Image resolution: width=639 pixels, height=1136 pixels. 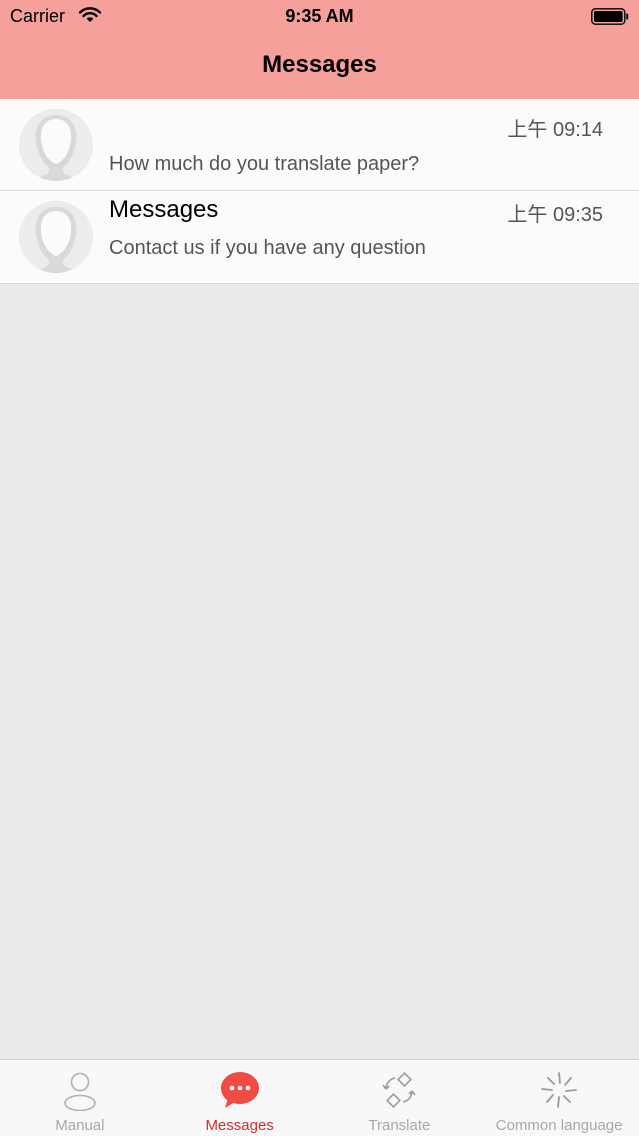 What do you see at coordinates (240, 1090) in the screenshot?
I see `chat-bubble-icon` at bounding box center [240, 1090].